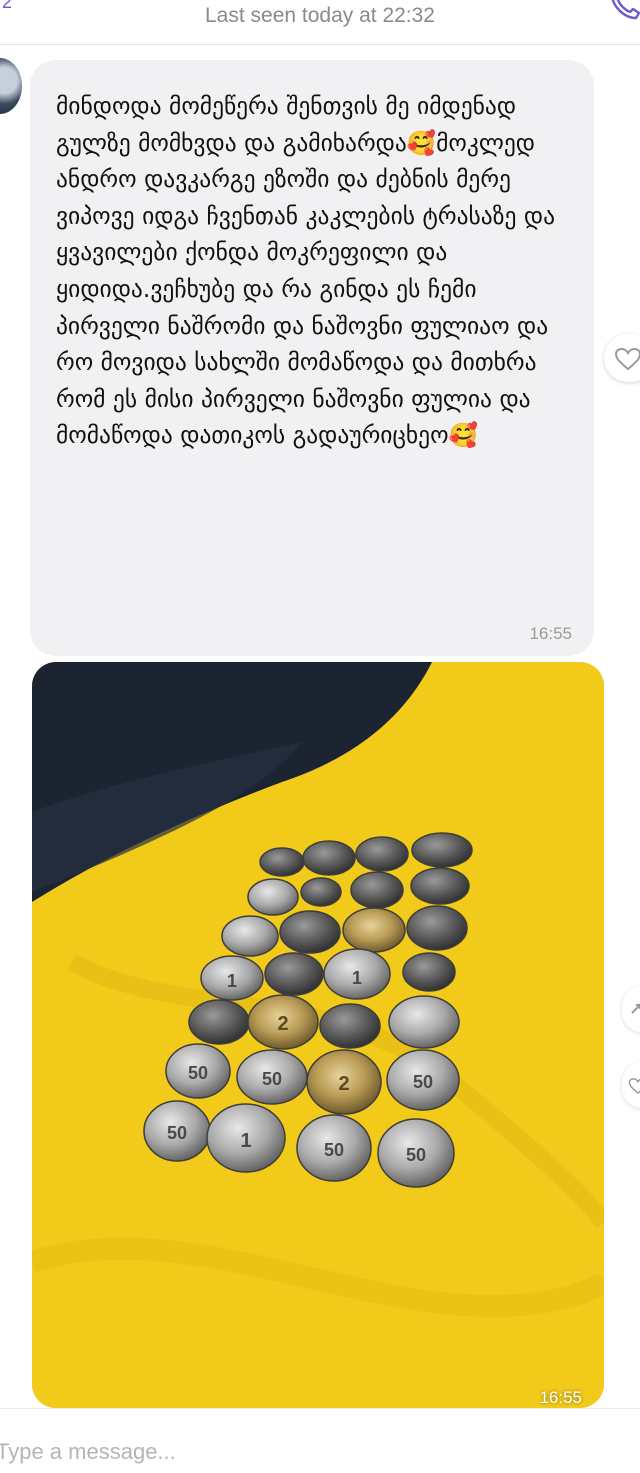  I want to click on photo-timestamp: 16:55, so click(560, 1397).